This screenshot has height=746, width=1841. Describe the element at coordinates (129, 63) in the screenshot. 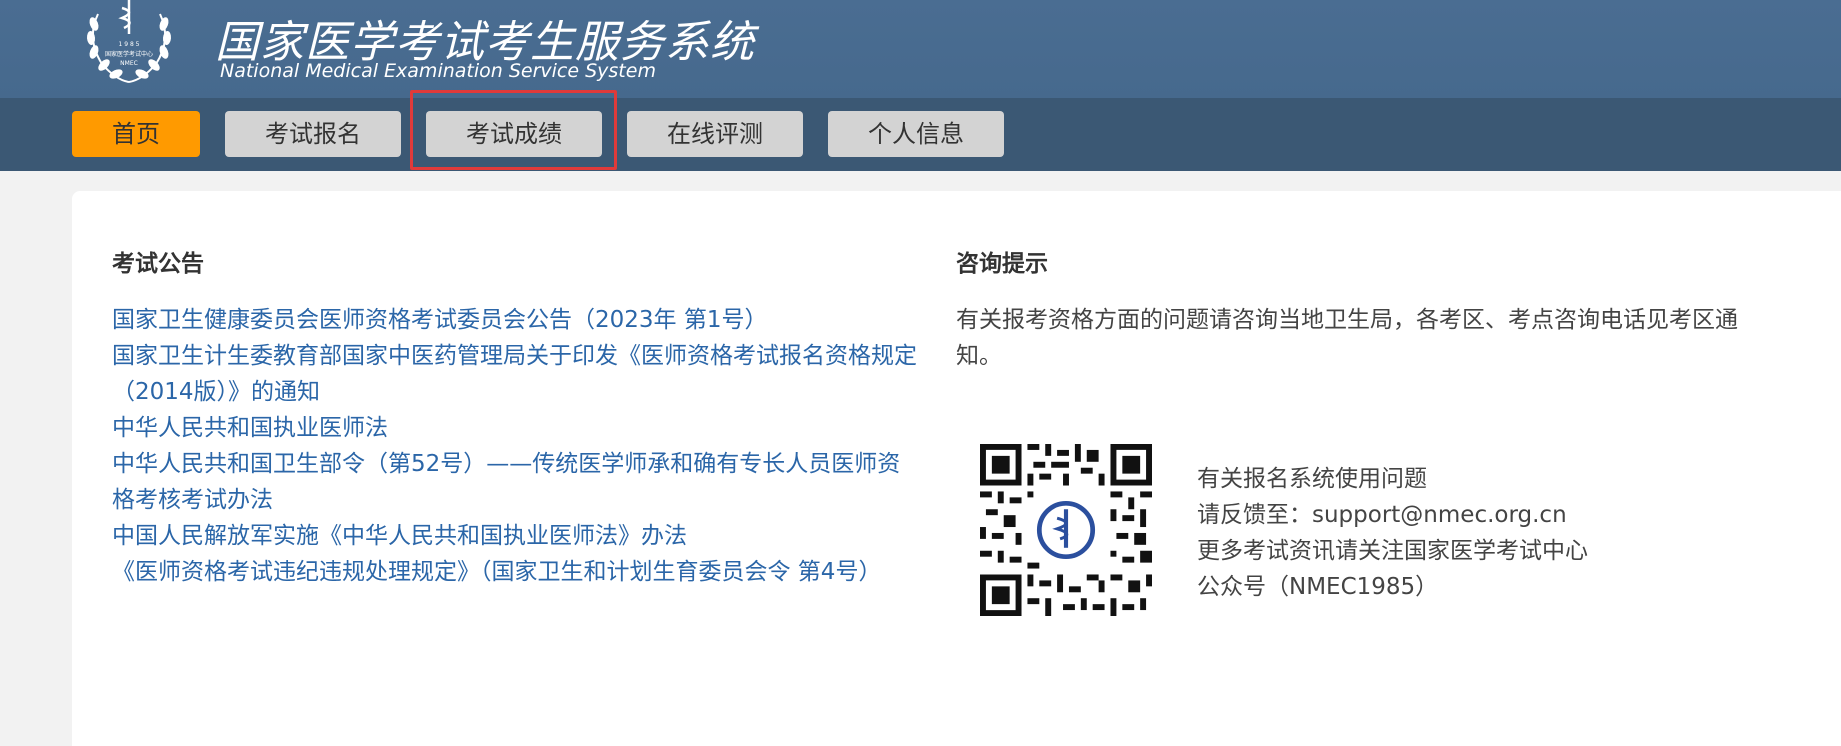

I see `logo-text-bottom: NMEC` at that location.